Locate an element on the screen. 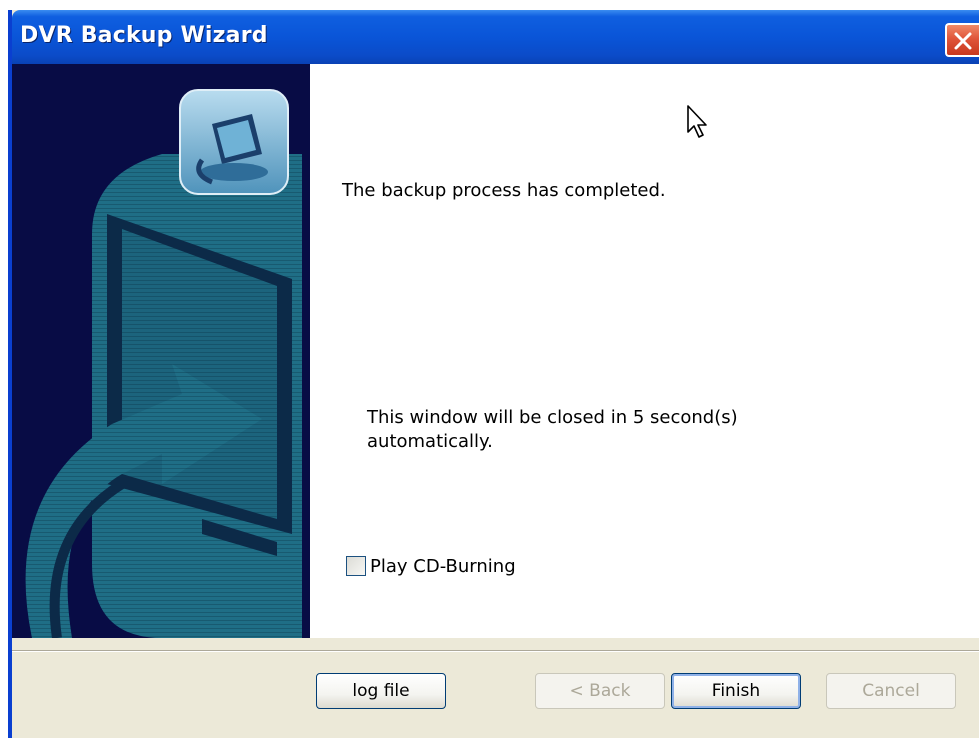  cancel-button: Cancel is located at coordinates (891, 691).